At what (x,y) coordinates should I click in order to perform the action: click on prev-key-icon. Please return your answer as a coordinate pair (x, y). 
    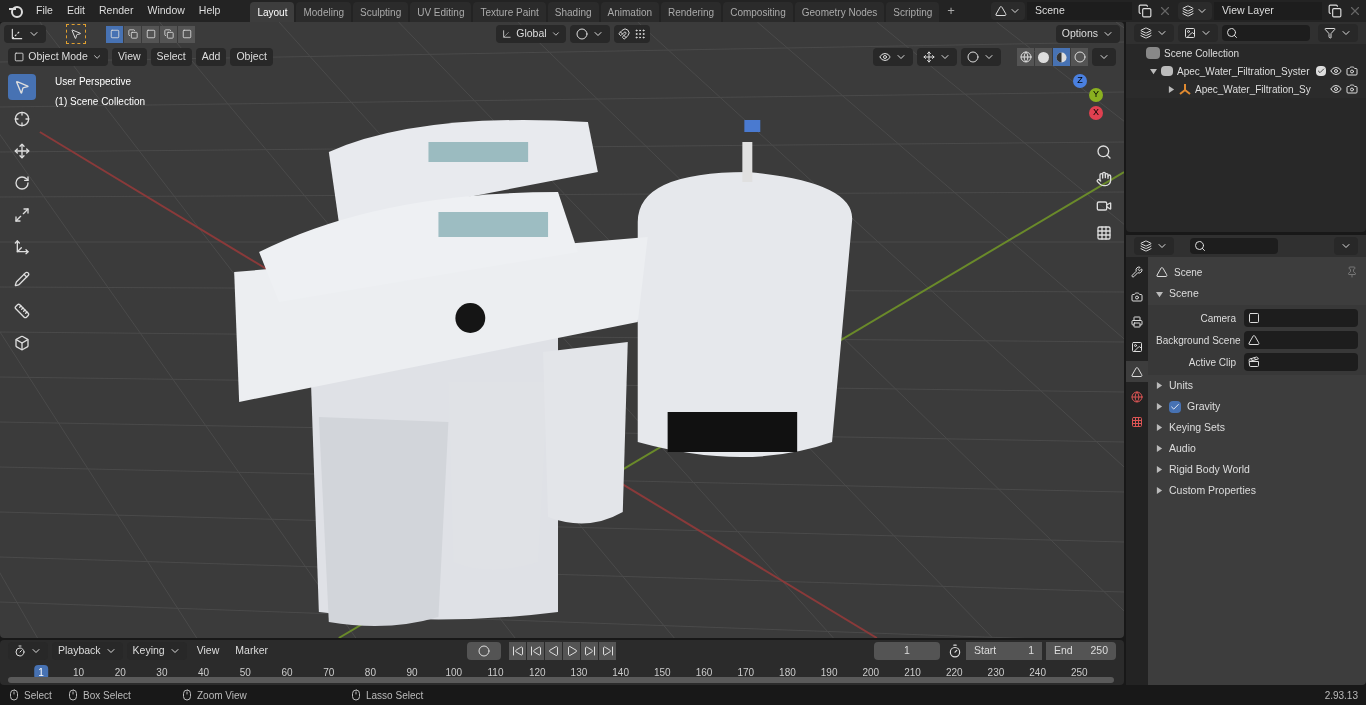
    Looking at the image, I should click on (535, 651).